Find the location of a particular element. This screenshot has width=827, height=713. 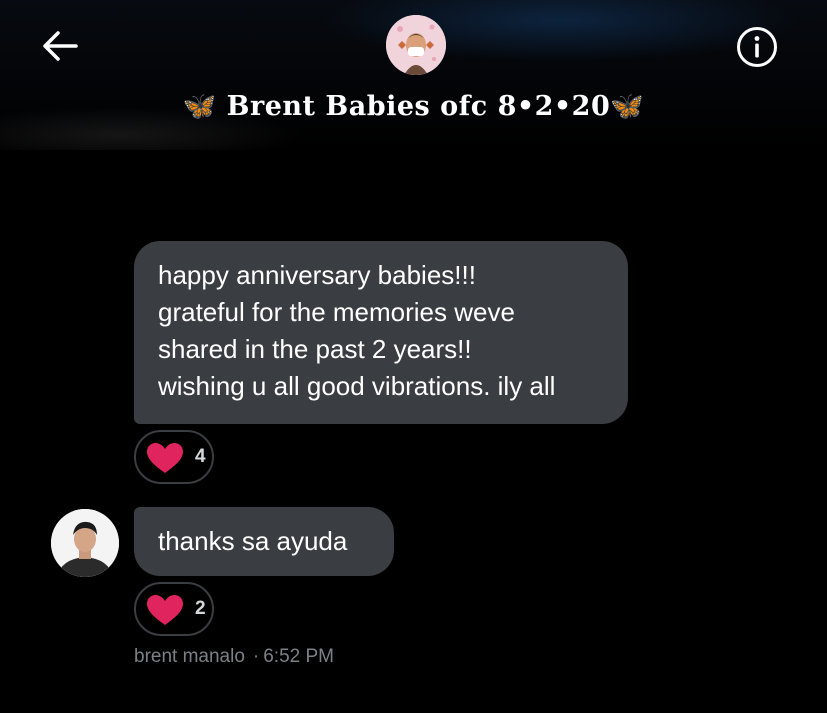

conversation-title-text: Brent Babies ofc 8•2•20 is located at coordinates (418, 106).